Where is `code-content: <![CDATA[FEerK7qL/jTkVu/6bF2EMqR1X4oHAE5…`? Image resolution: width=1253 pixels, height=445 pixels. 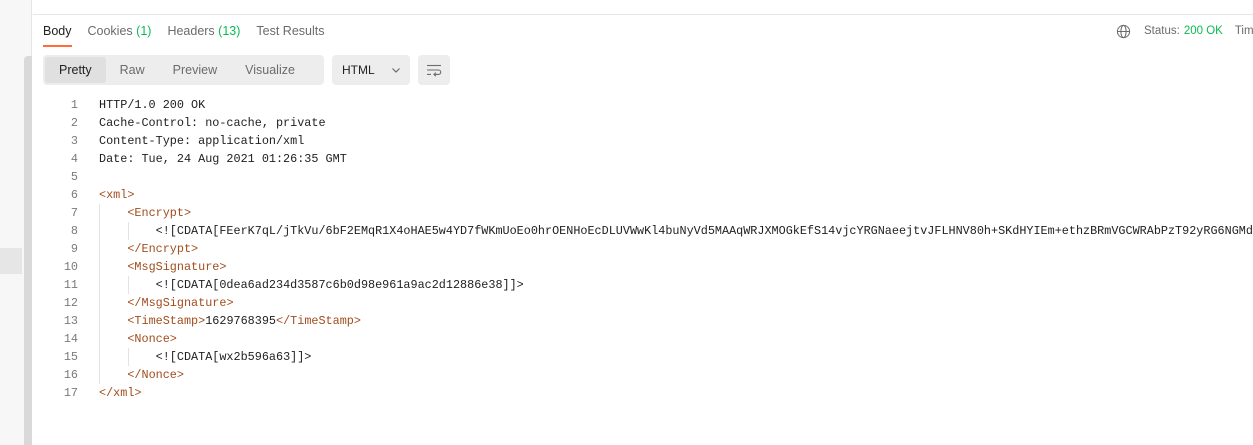 code-content: <![CDATA[FEerK7qL/jTkVu/6bF2EMqR1X4oHAE5… is located at coordinates (704, 231).